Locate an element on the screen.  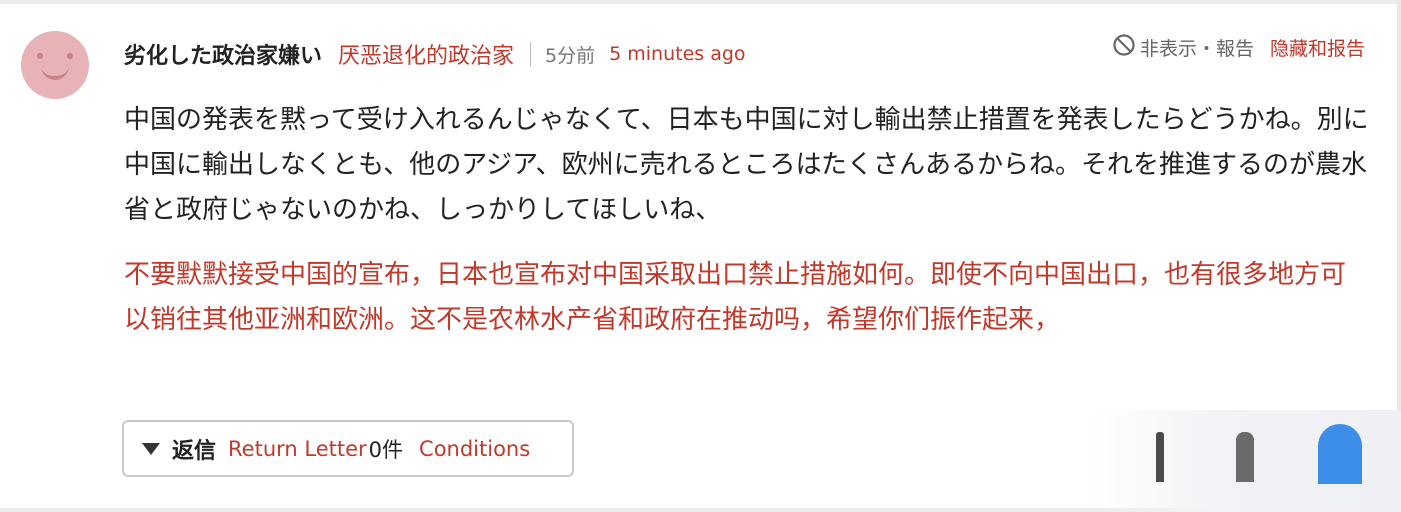
avatar-left-eye is located at coordinates (40, 56).